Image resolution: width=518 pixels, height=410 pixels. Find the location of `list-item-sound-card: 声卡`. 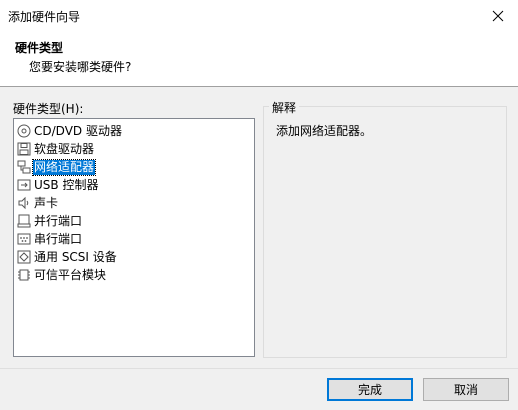

list-item-sound-card: 声卡 is located at coordinates (38, 203).